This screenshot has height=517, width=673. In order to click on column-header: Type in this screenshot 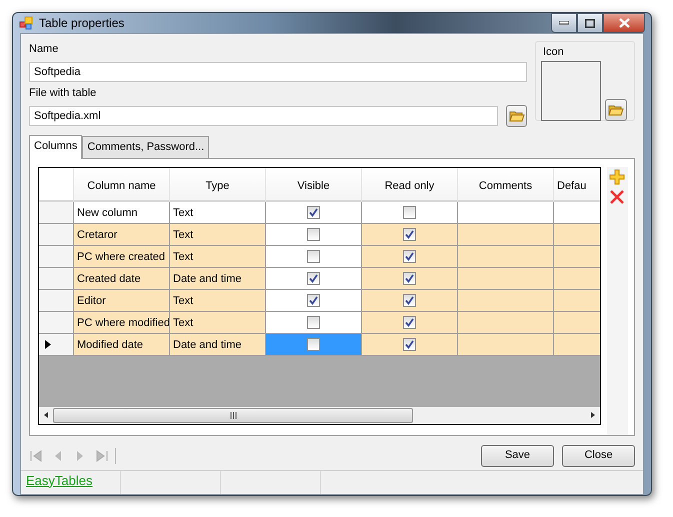, I will do `click(218, 185)`.